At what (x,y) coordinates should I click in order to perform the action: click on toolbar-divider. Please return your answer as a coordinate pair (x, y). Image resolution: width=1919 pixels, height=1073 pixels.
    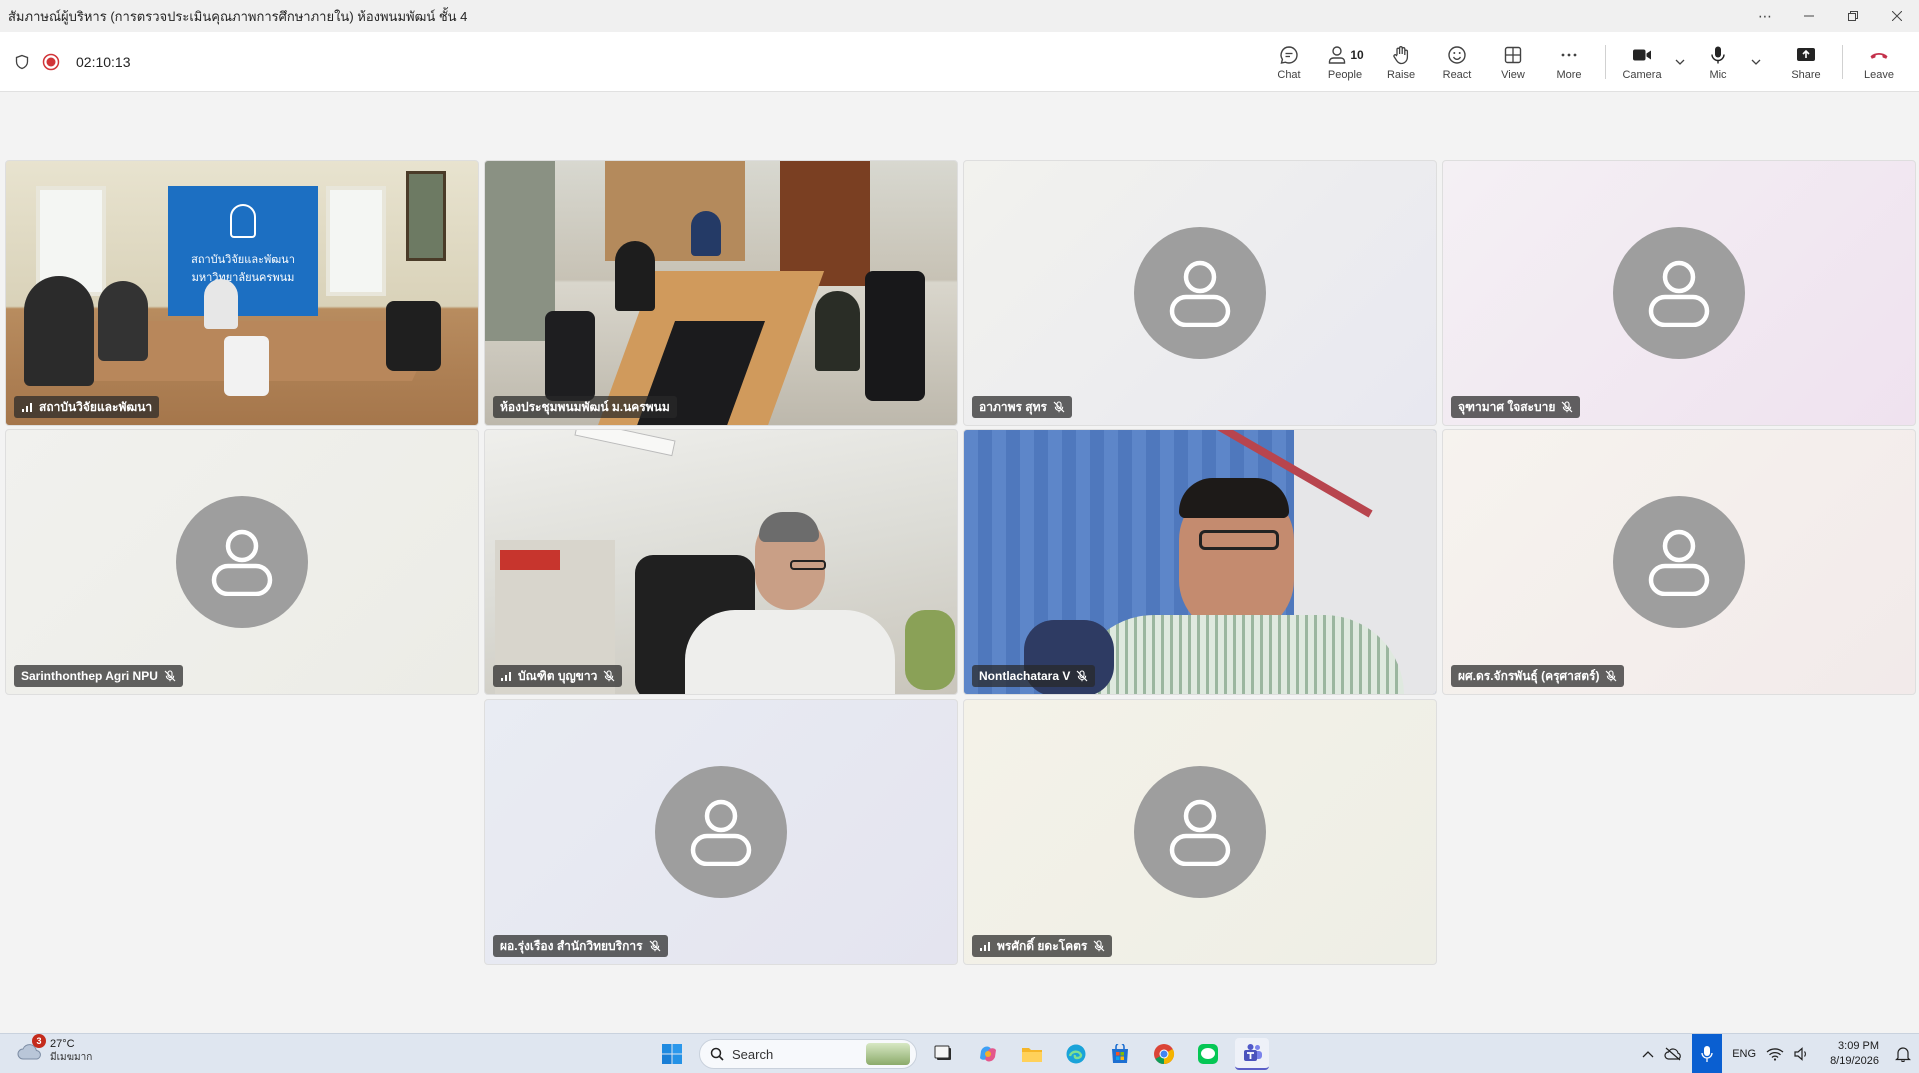
    Looking at the image, I should click on (1605, 62).